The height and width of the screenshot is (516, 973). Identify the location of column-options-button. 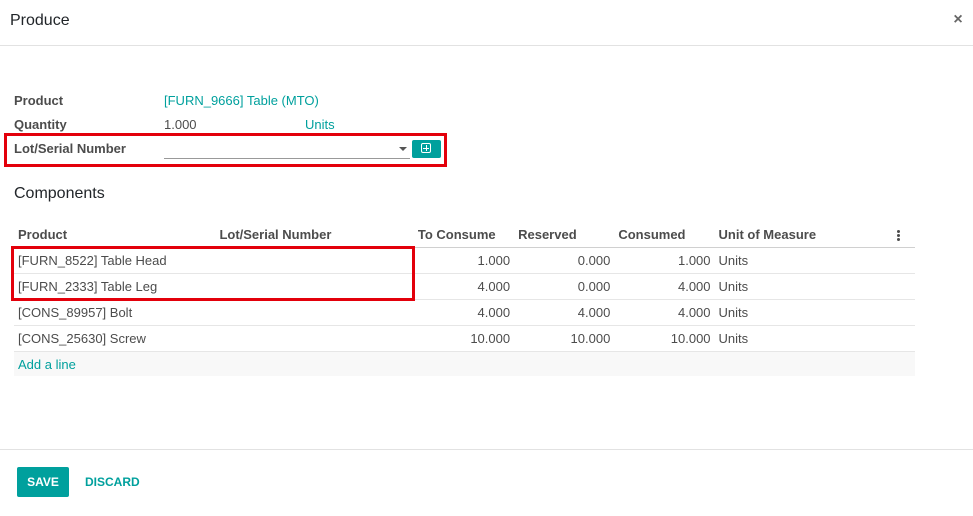
(903, 234).